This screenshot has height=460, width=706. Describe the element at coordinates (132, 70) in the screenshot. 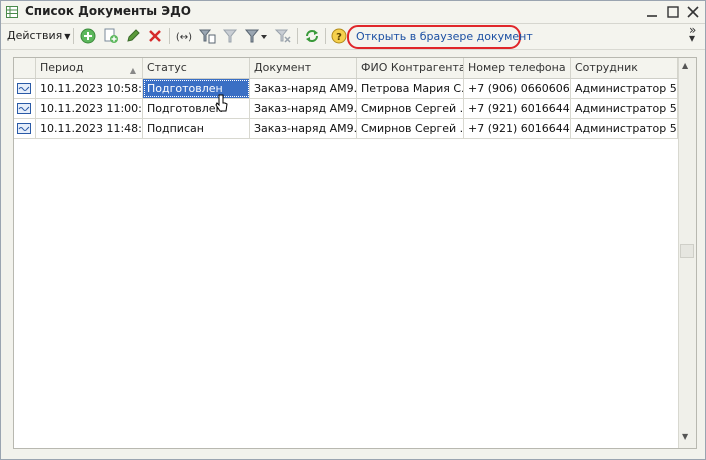

I see `sort-ascending-icon: ▲` at that location.